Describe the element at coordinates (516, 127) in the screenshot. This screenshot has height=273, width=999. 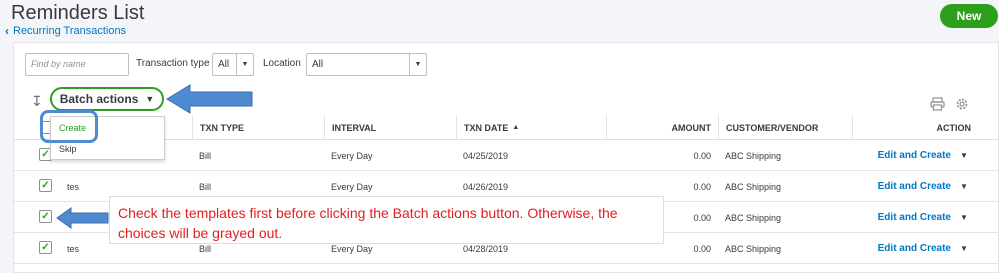
I see `sort-up-icon: ▲` at that location.